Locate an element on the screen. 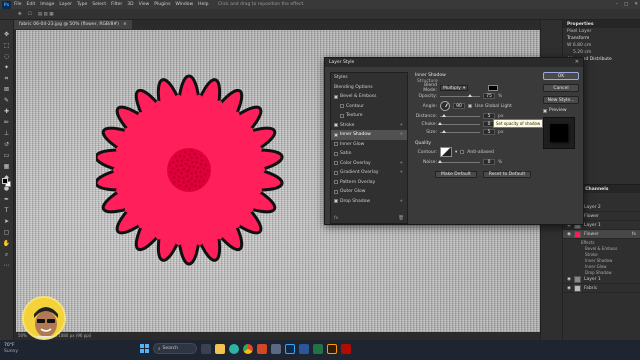 The height and width of the screenshot is (360, 640). cancel-button: Cancel is located at coordinates (561, 88).